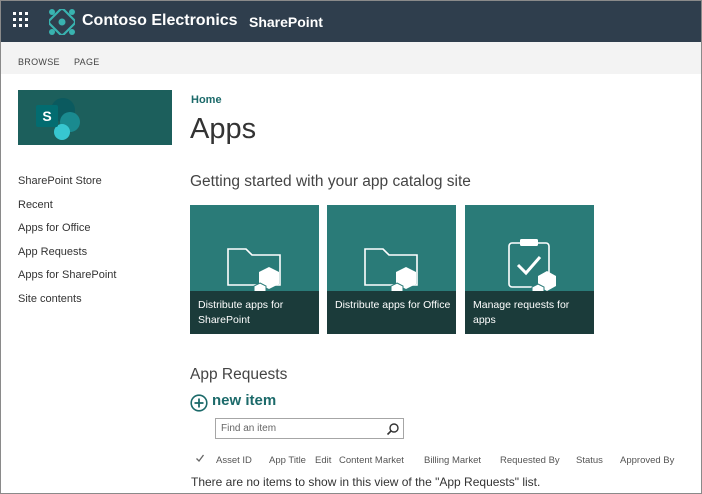 The image size is (702, 494). I want to click on column-approved-by: Approved By, so click(647, 460).